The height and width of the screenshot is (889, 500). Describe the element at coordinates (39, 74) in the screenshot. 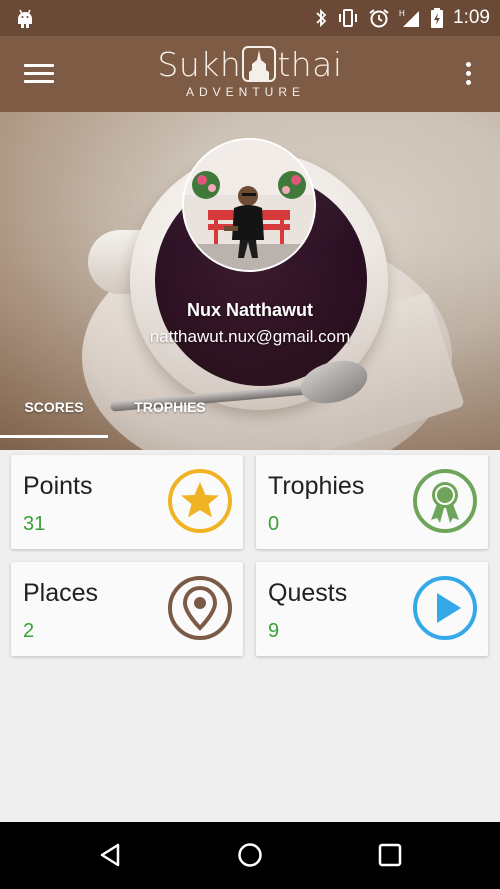

I see `hamburger-menu-icon` at that location.